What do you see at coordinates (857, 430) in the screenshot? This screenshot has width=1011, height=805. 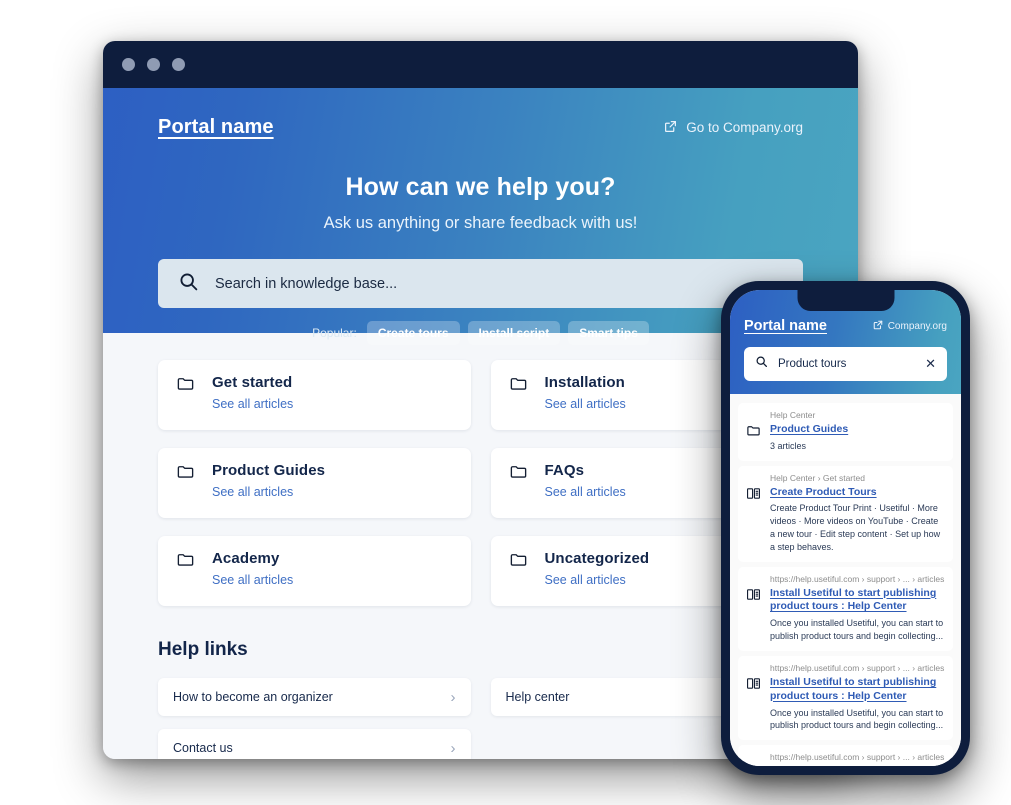 I see `result-title: Product Guides` at bounding box center [857, 430].